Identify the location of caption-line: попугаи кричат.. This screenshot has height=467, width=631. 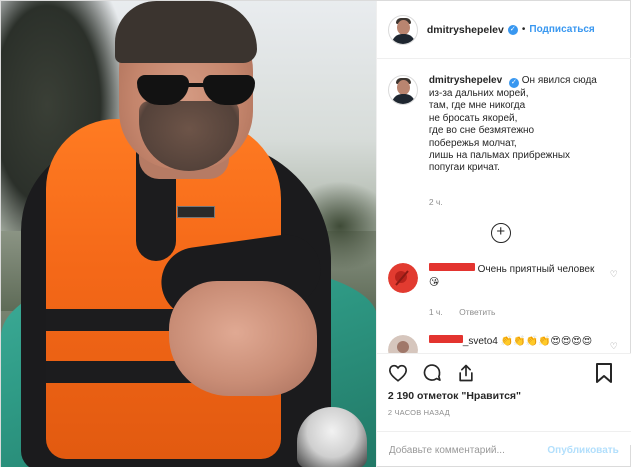
(464, 168).